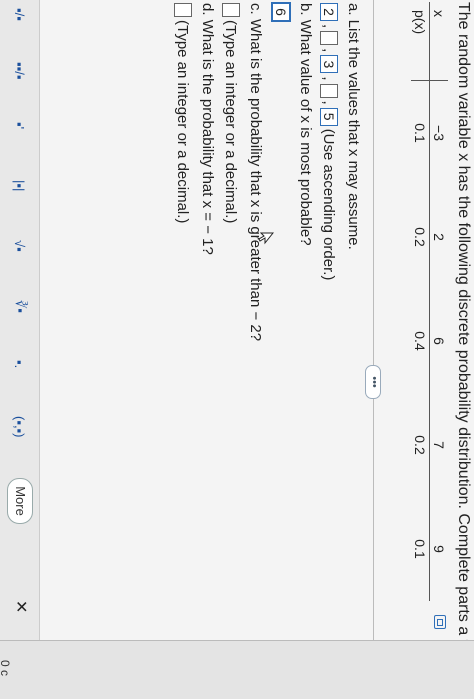  I want to click on answer-box: 6, so click(281, 12).